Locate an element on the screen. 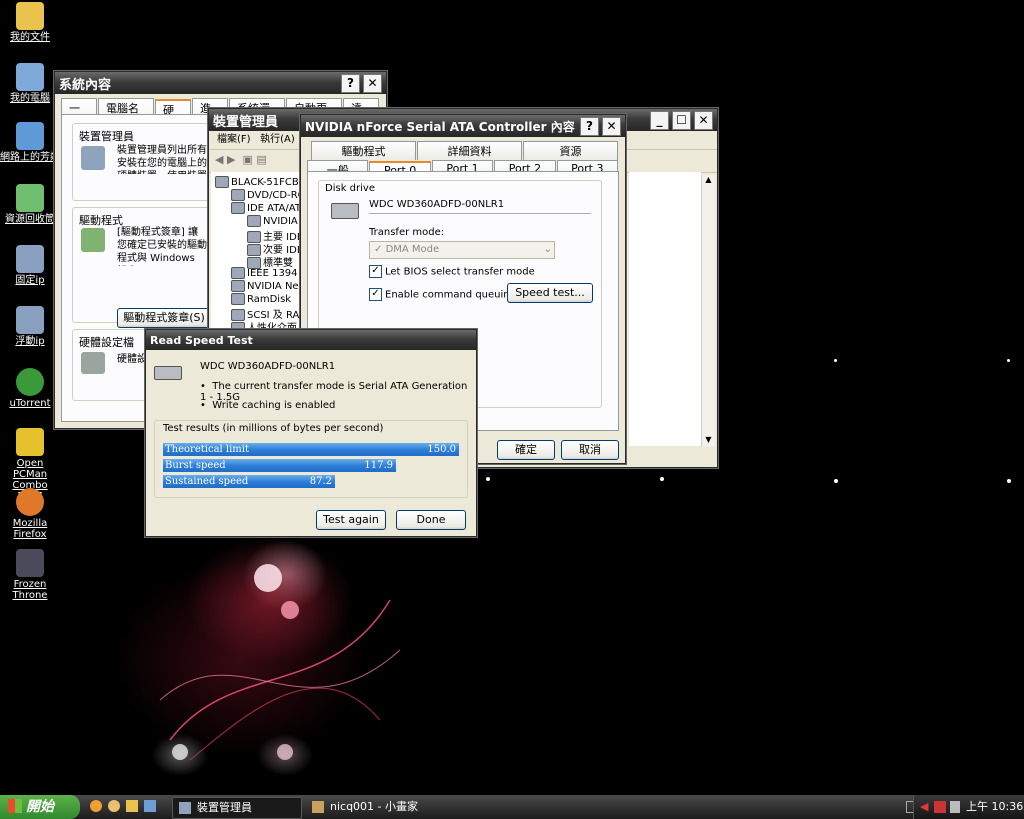  hardware-profiles-icon is located at coordinates (93, 363).